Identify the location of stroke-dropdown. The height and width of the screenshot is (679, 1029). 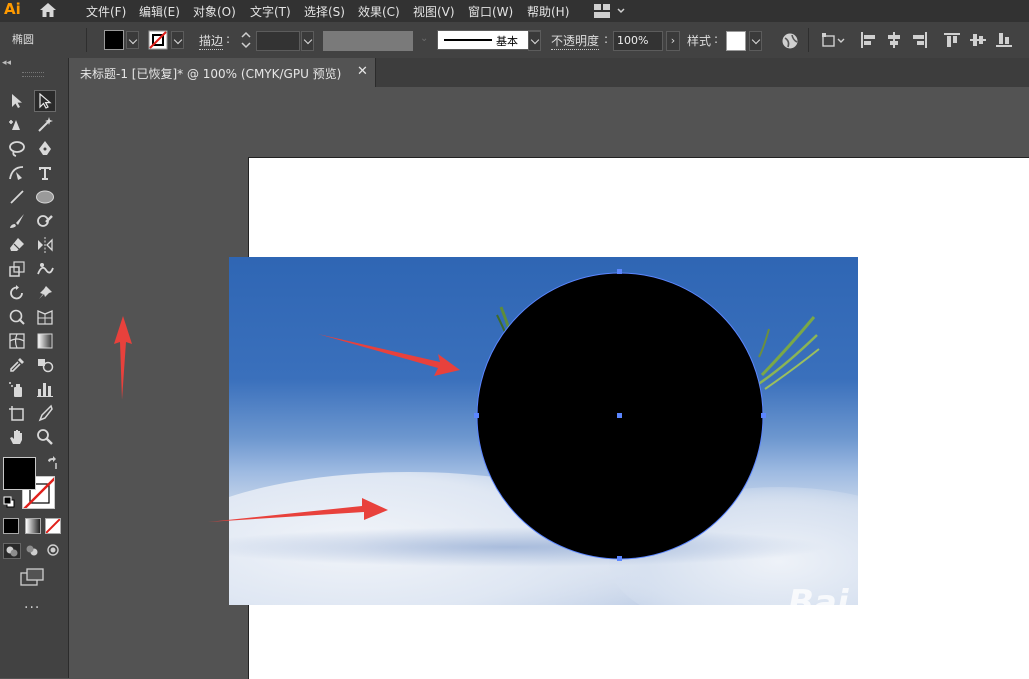
(177, 40).